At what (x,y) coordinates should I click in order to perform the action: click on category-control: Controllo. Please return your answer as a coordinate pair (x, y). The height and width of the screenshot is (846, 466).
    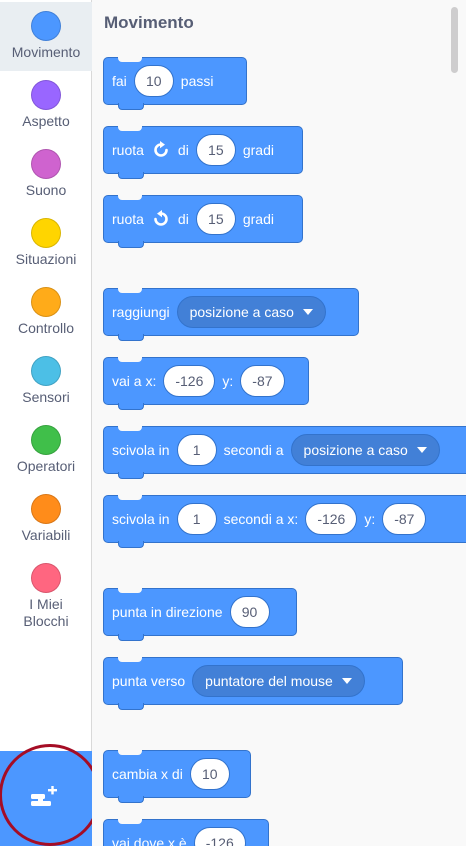
    Looking at the image, I should click on (46, 312).